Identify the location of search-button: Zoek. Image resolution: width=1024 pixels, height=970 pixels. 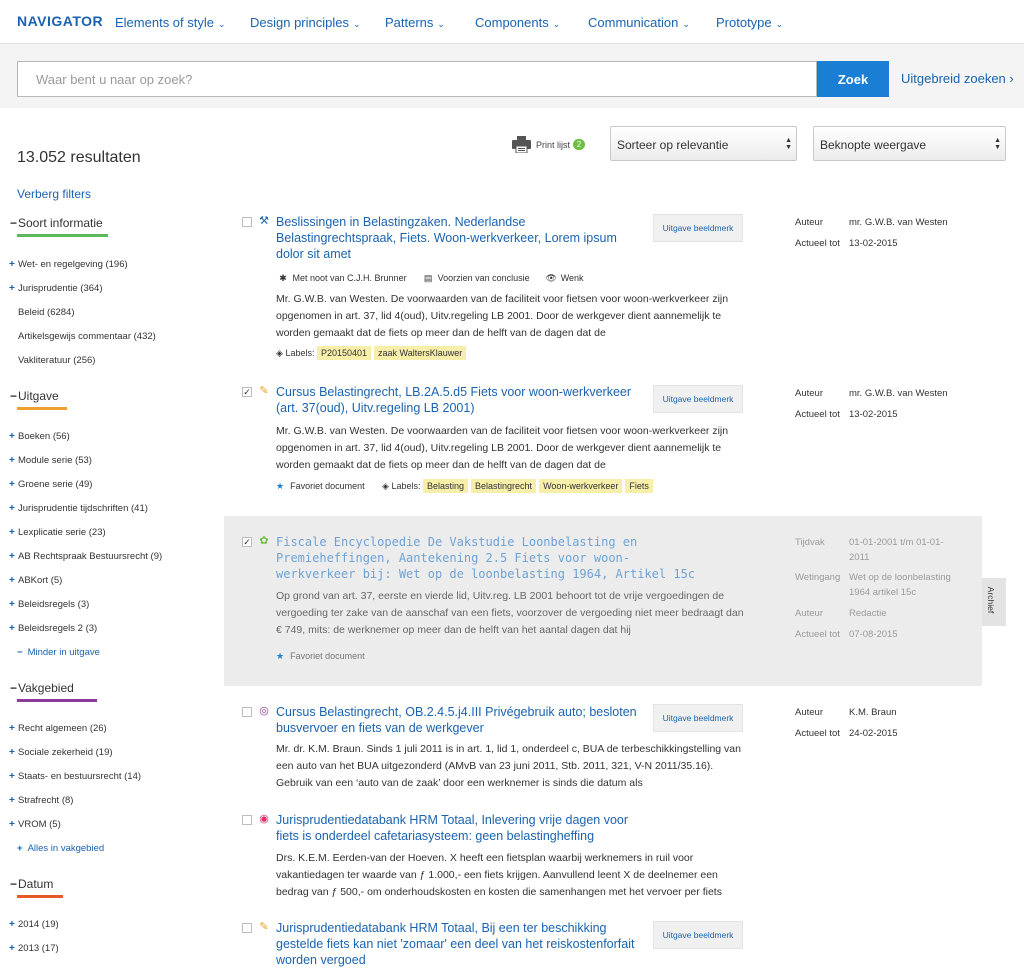
(853, 79).